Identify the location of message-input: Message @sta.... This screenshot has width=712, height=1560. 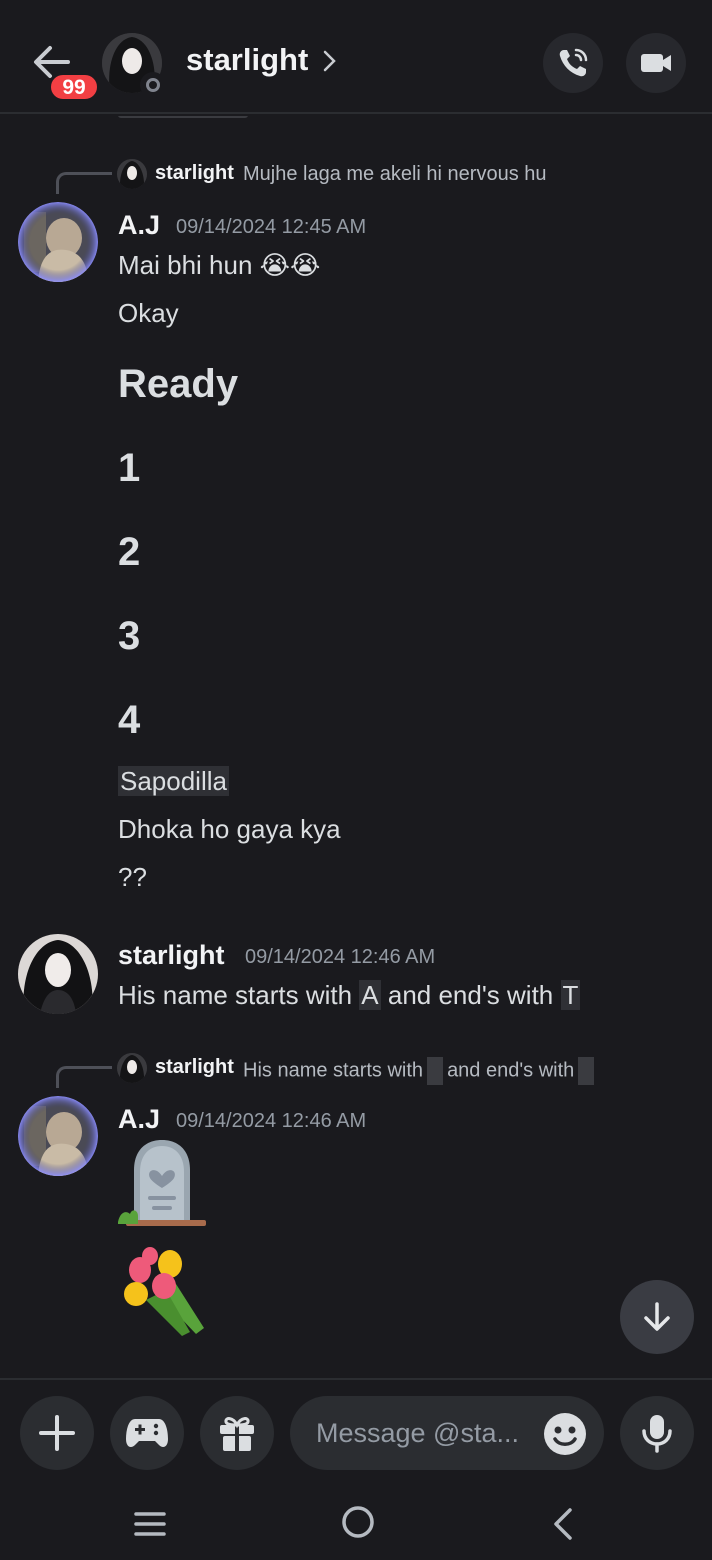
(447, 1433).